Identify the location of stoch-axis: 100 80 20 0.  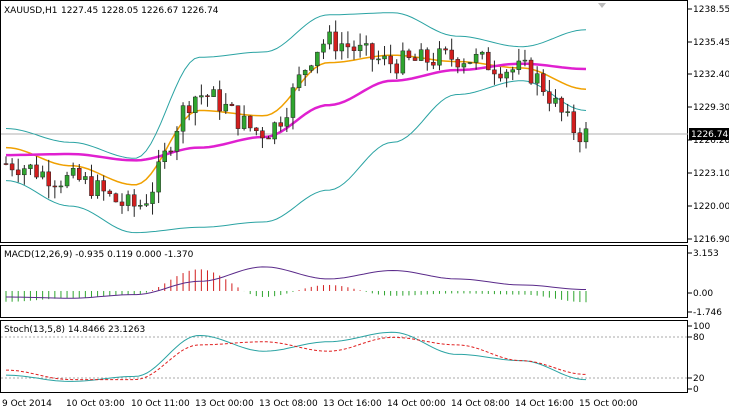
(699, 358).